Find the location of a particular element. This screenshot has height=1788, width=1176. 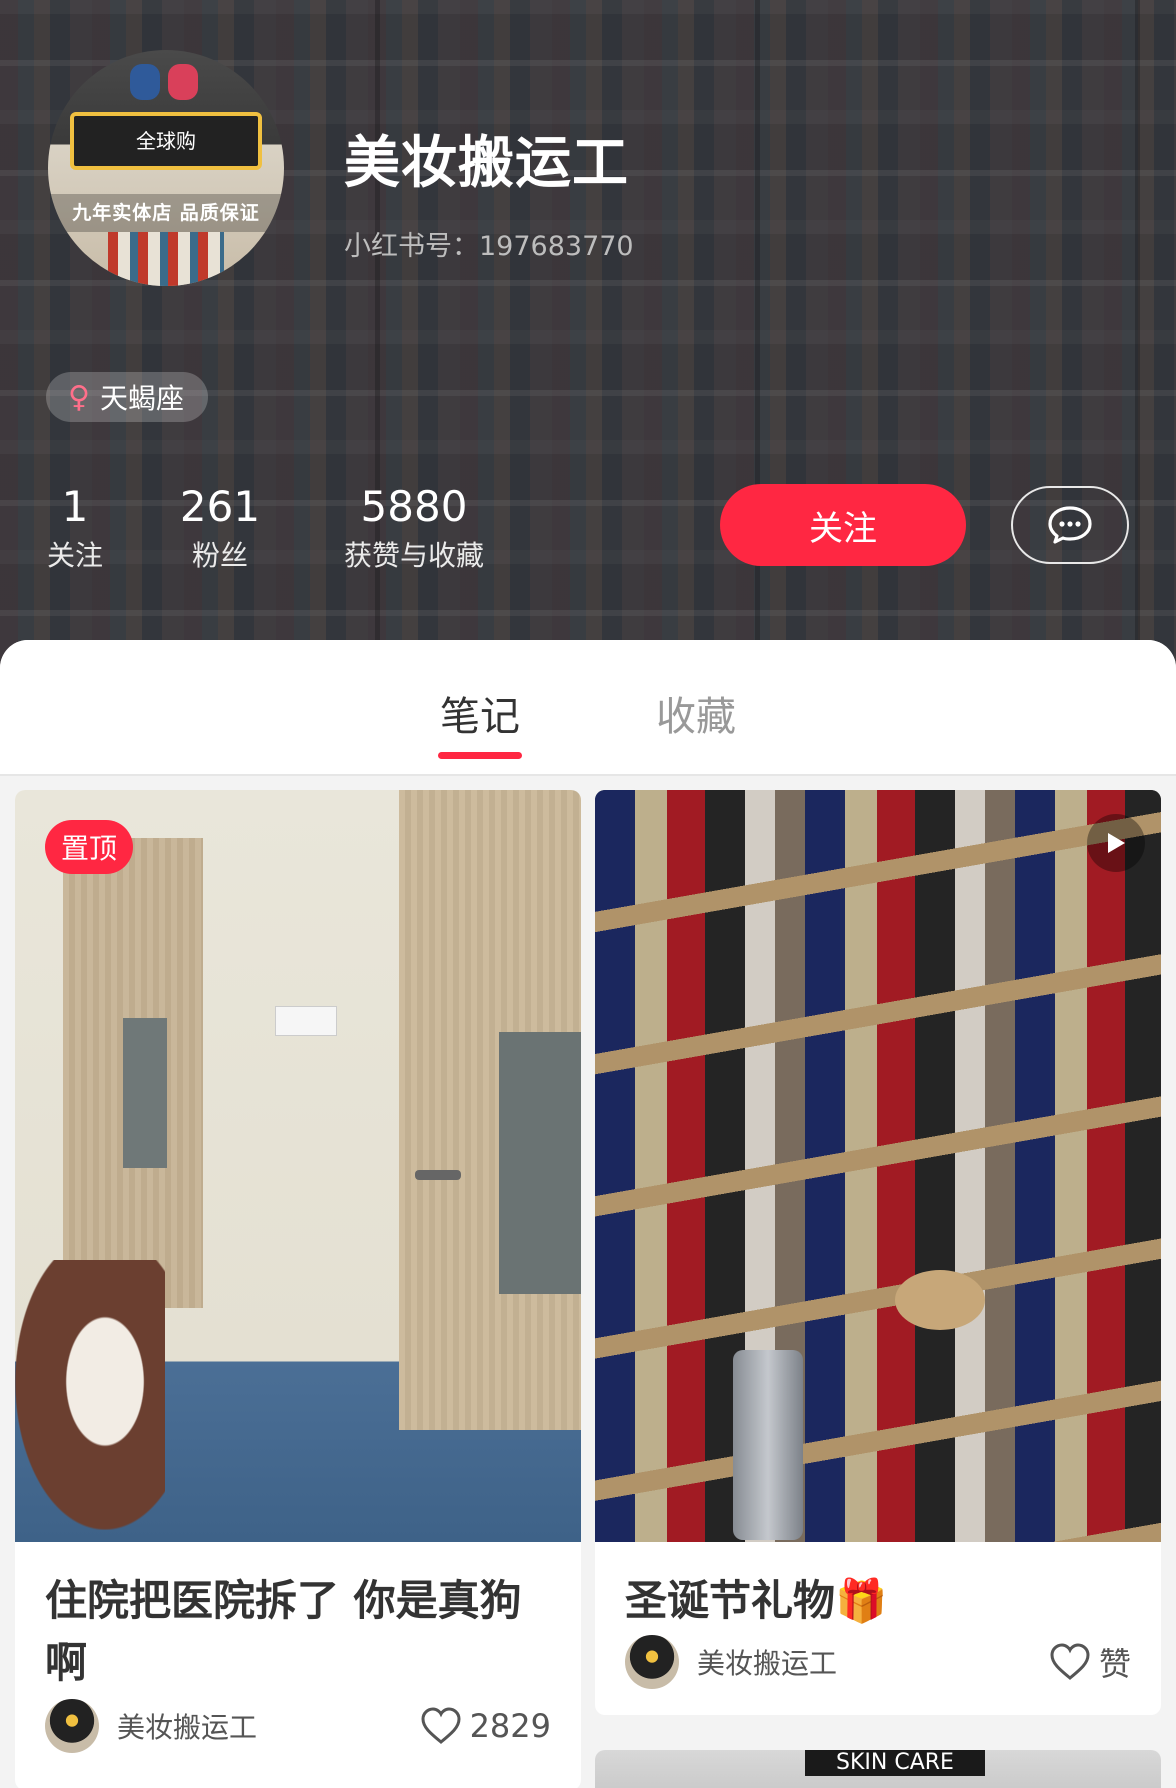

stat-likes-count: 5880 is located at coordinates (414, 506).